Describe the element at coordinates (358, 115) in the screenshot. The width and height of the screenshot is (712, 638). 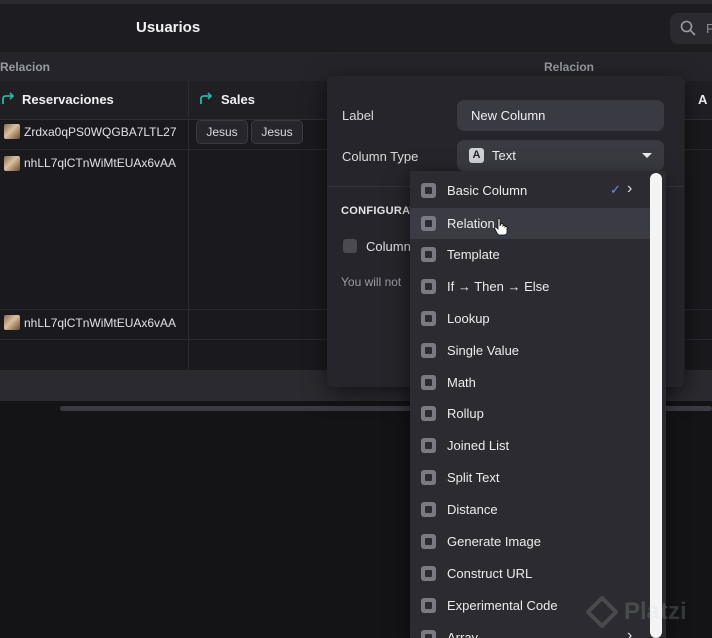
I see `label-field-label: Label` at that location.